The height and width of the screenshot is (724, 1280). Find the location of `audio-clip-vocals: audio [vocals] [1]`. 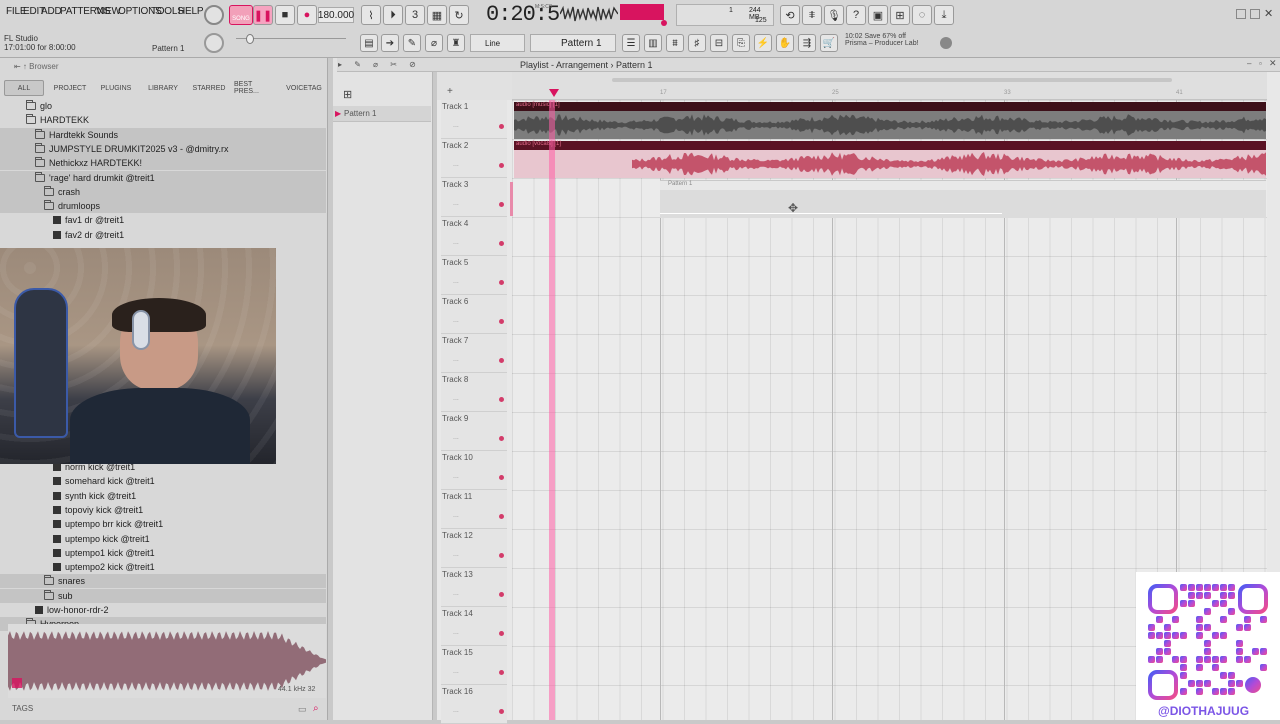

audio-clip-vocals: audio [vocals] [1] is located at coordinates (890, 159).